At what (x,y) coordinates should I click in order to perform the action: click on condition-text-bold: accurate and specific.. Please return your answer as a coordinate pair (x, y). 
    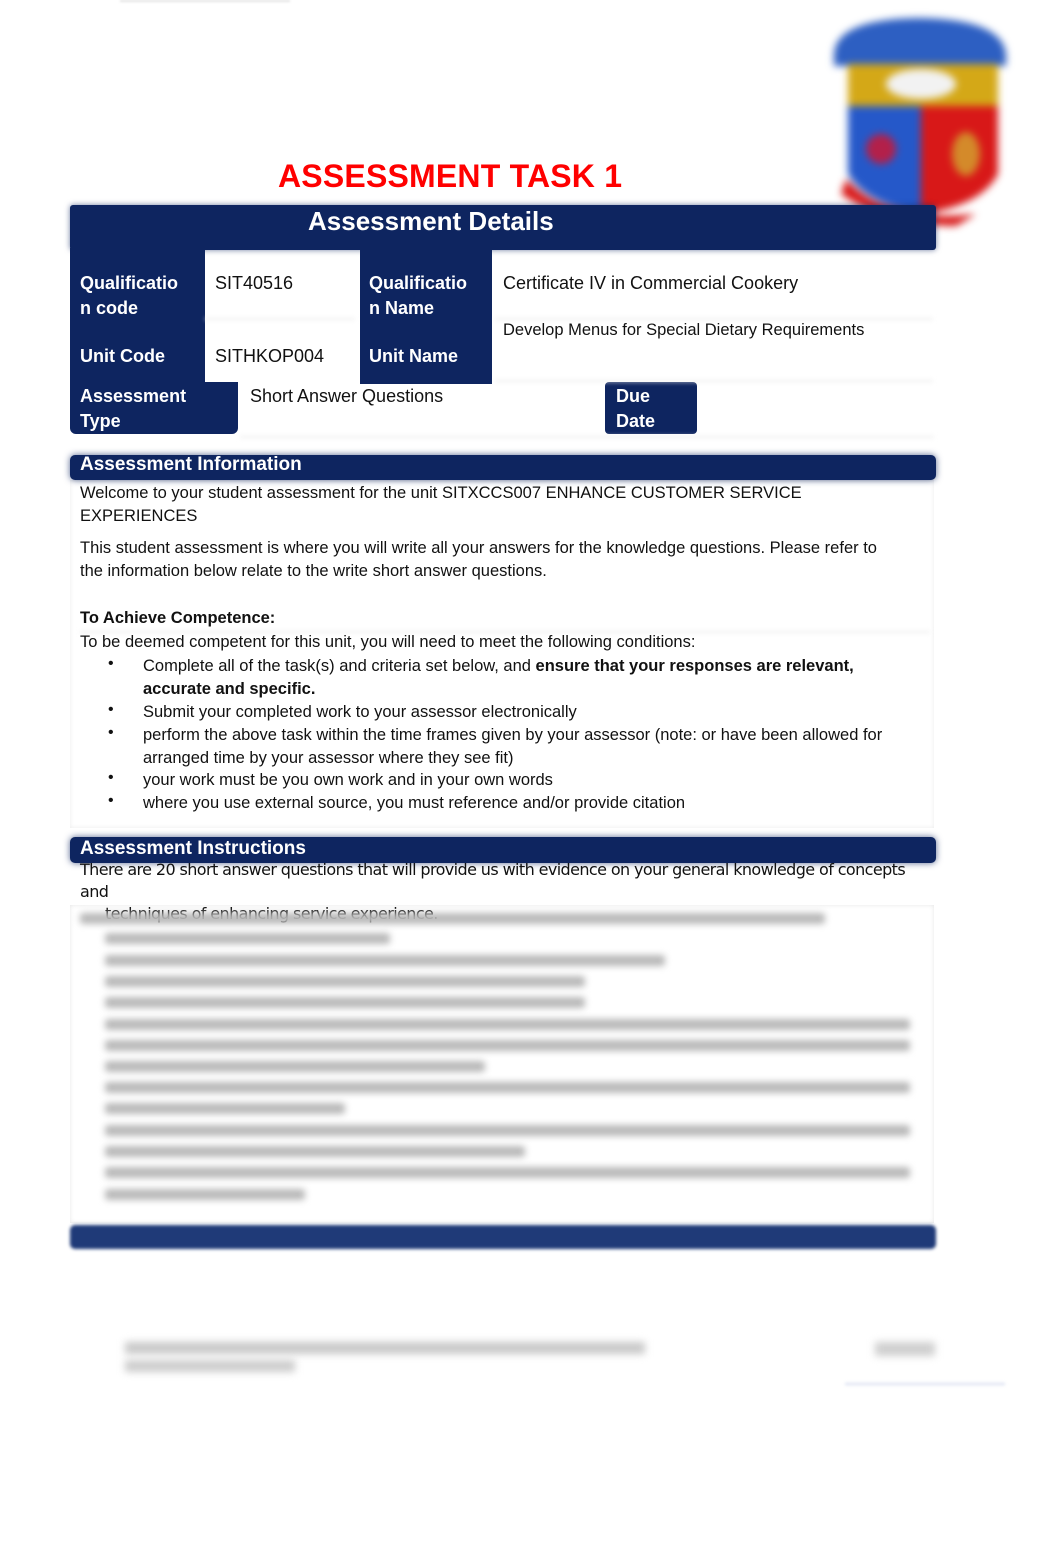
    Looking at the image, I should click on (229, 689).